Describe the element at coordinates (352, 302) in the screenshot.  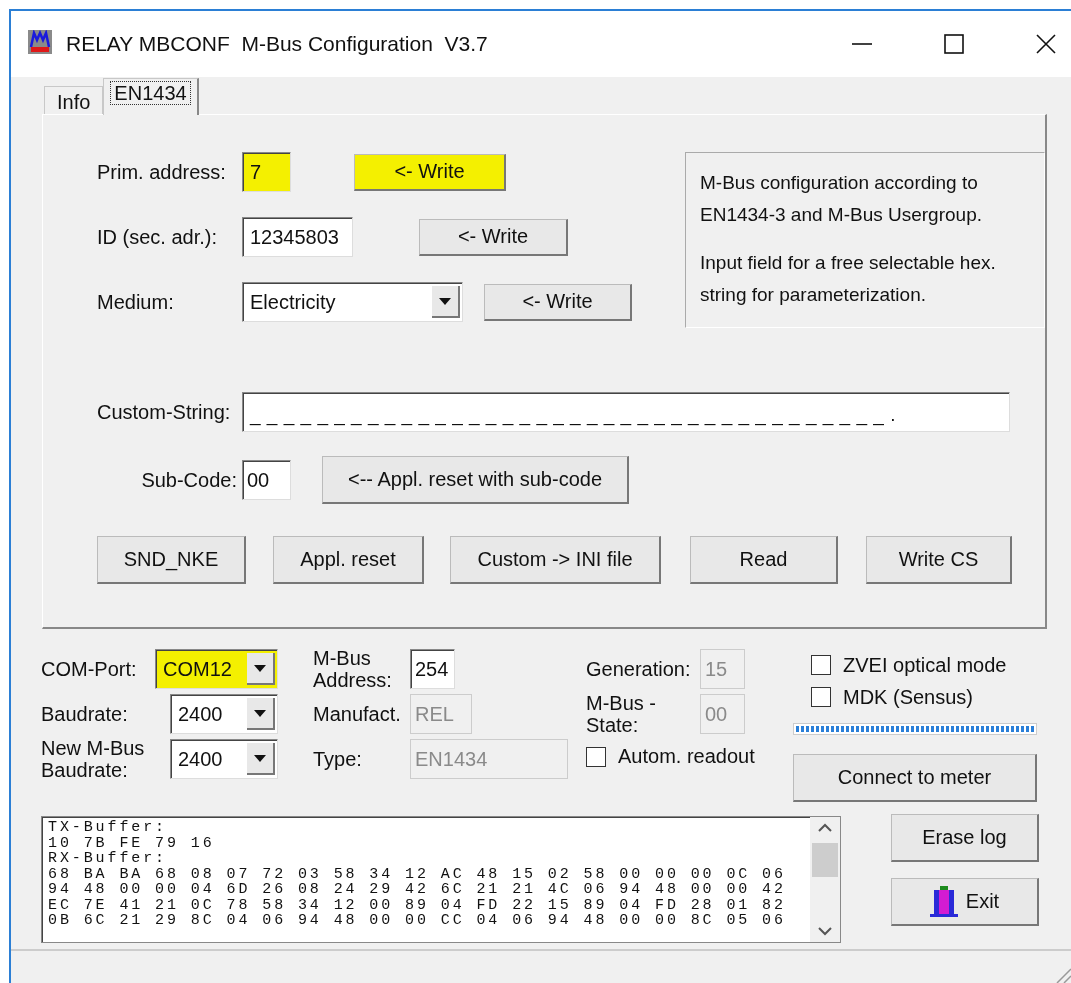
I see `medium-dropdown: Electricity` at that location.